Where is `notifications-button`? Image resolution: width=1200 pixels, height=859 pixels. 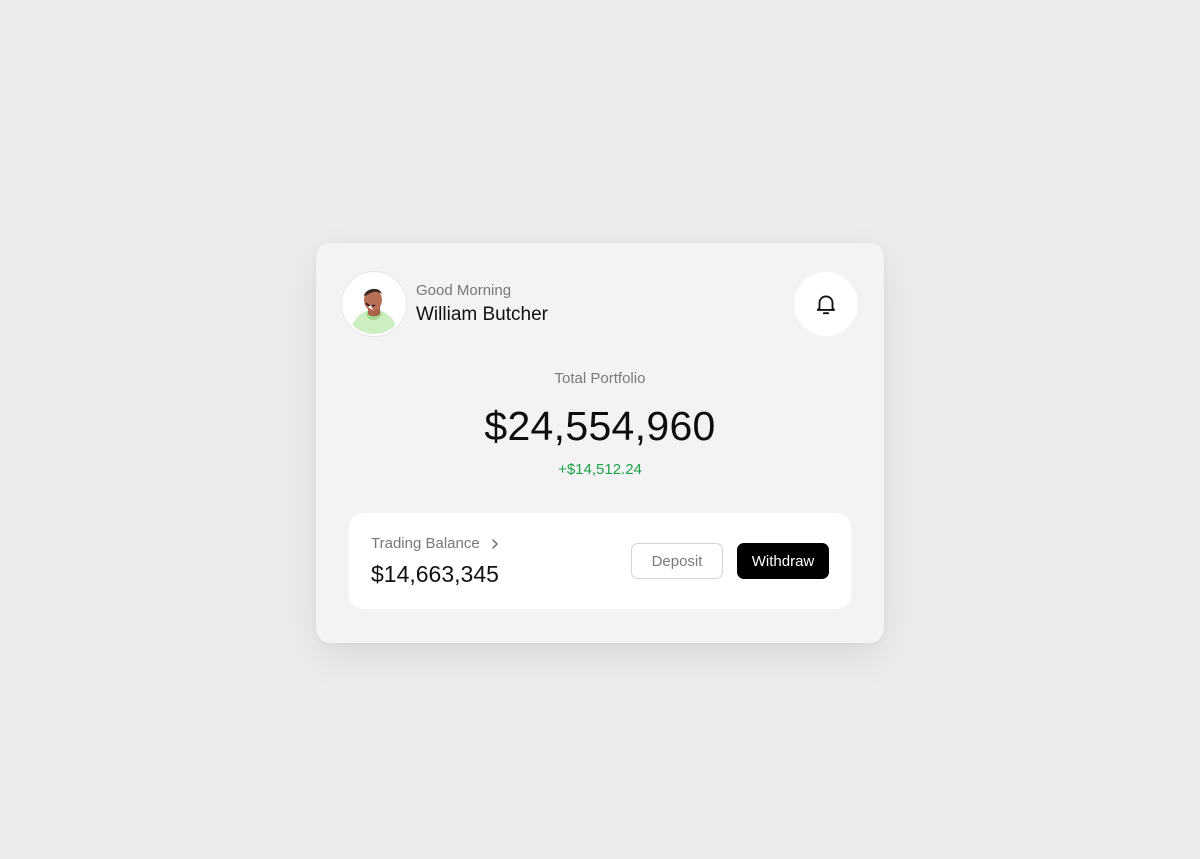
notifications-button is located at coordinates (826, 304).